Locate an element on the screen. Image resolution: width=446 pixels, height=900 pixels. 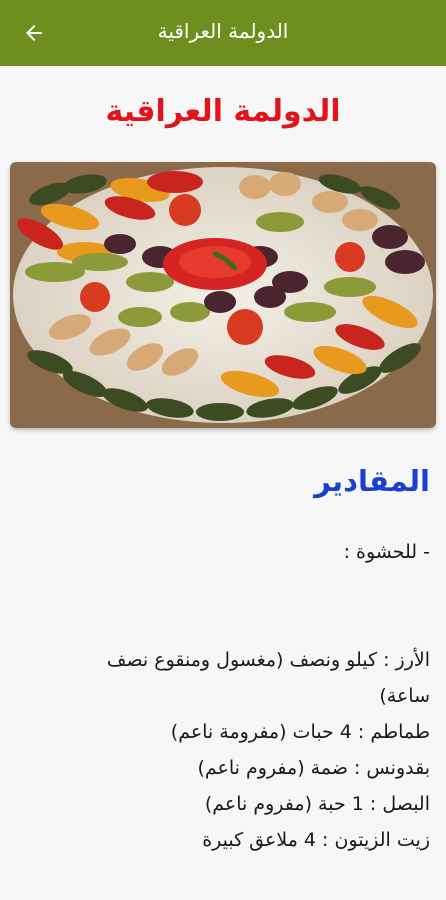
app-bar: الدولمة العراقية is located at coordinates (223, 33).